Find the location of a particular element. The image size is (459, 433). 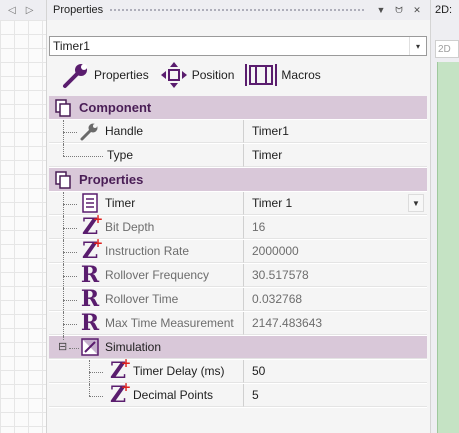

property-row-type: Type Timer is located at coordinates (238, 156).